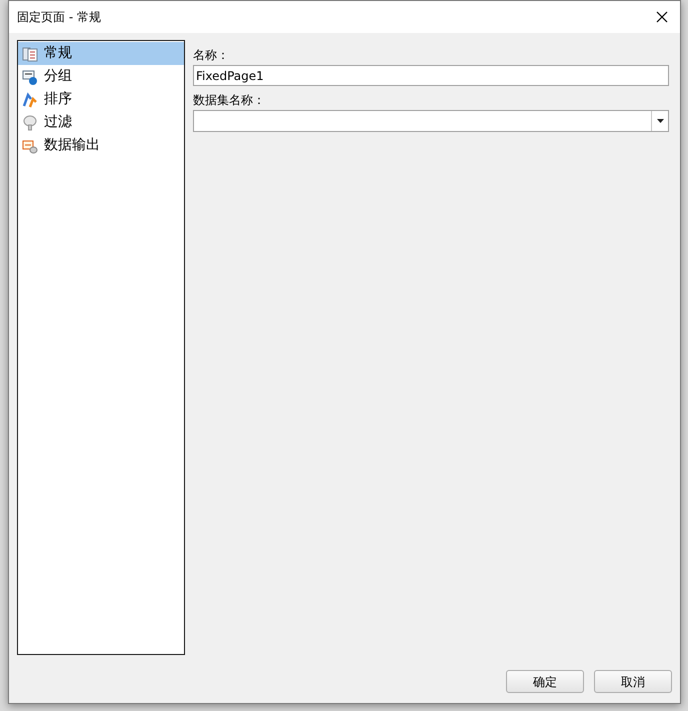  What do you see at coordinates (431, 75) in the screenshot?
I see `name-field: FixedPage1` at bounding box center [431, 75].